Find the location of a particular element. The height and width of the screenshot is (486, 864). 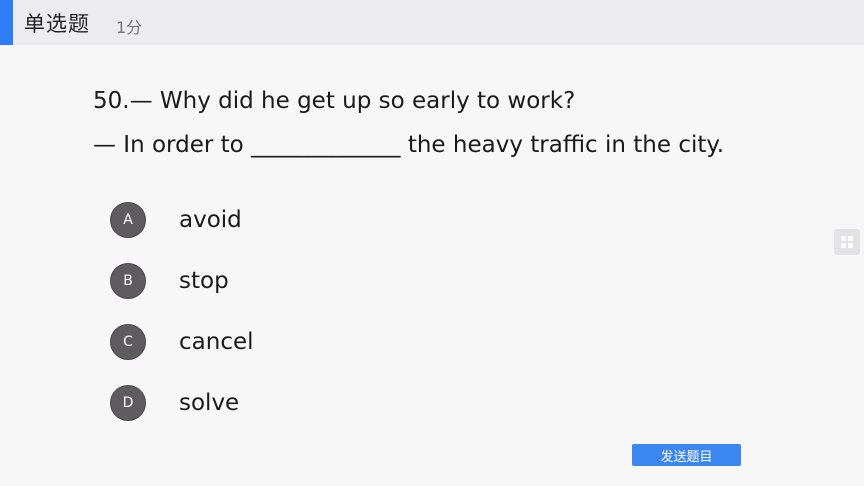

score-label: 1分 is located at coordinates (129, 27).